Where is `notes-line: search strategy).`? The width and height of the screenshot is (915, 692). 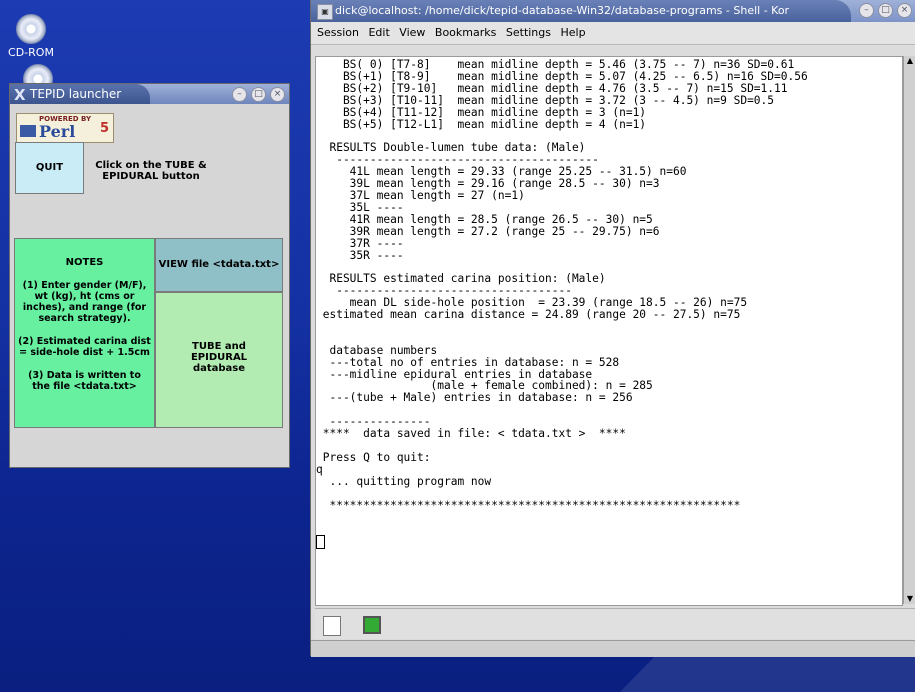
notes-line: search strategy). is located at coordinates (84, 318).